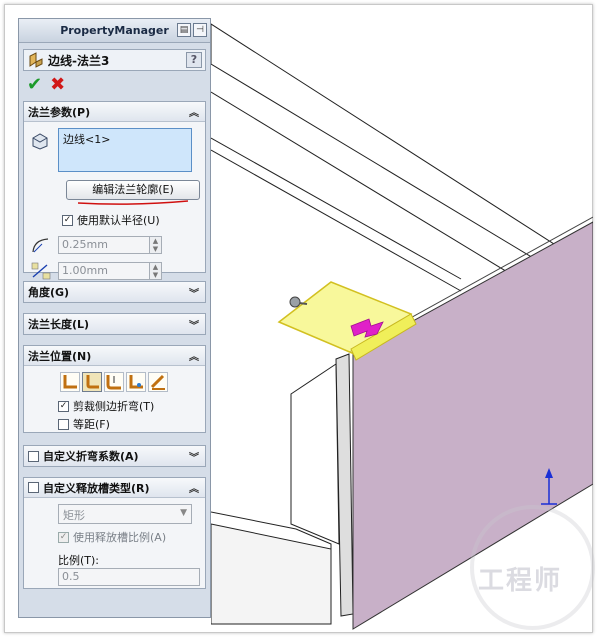  What do you see at coordinates (36, 60) in the screenshot?
I see `edge-flange-icon` at bounding box center [36, 60].